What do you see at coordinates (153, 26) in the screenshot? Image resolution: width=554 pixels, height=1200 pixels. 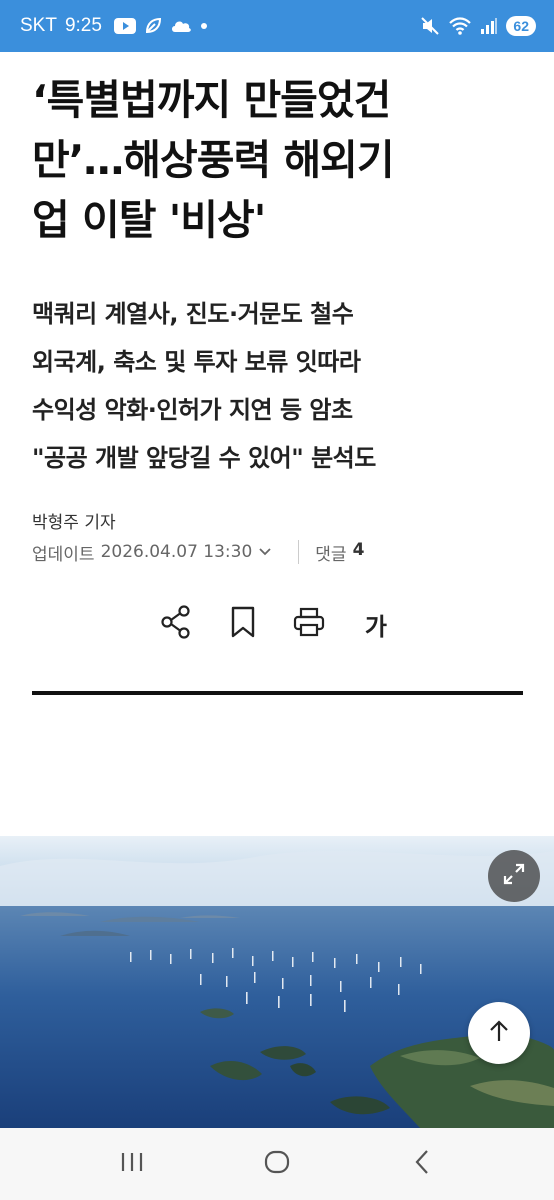 I see `leaf-icon` at bounding box center [153, 26].